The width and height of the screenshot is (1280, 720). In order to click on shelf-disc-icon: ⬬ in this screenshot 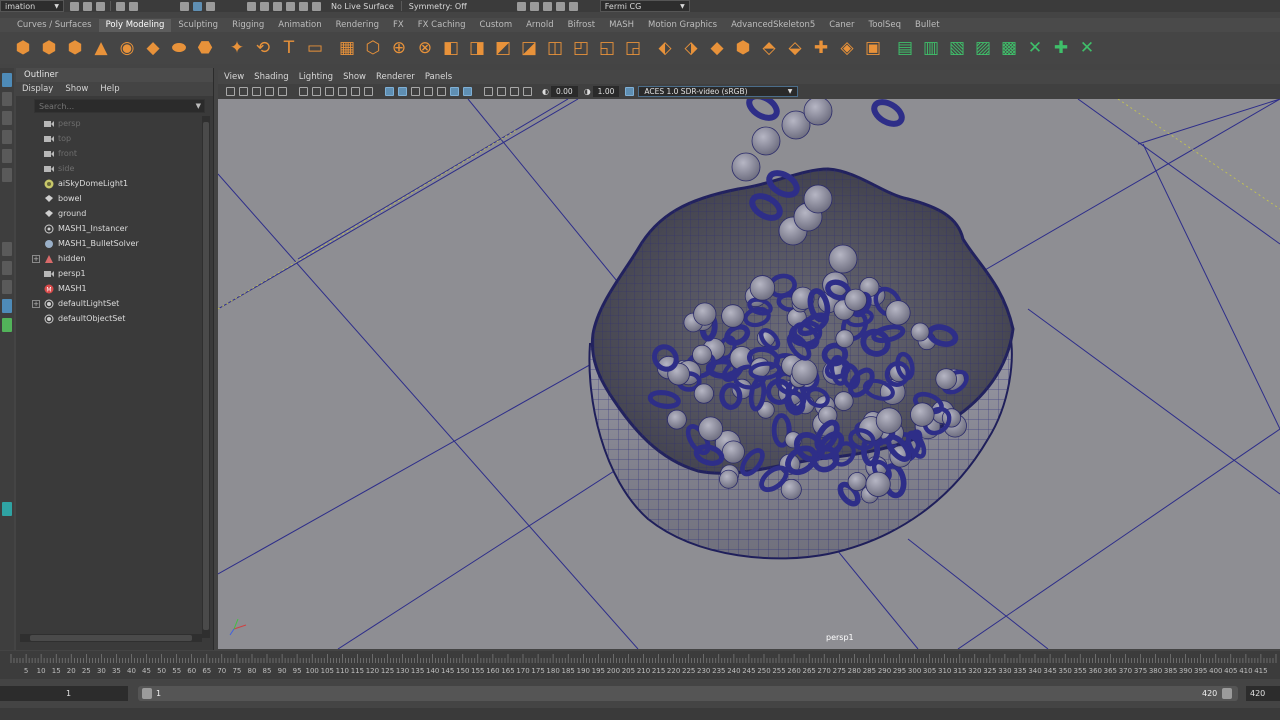, I will do `click(179, 48)`.